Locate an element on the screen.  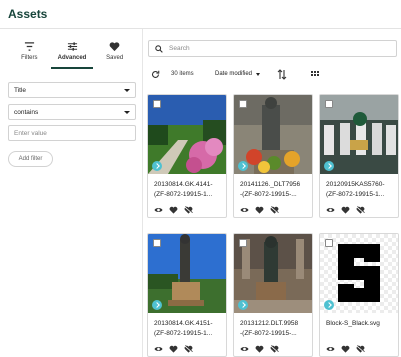
filter-operator-select: contains is located at coordinates (72, 112).